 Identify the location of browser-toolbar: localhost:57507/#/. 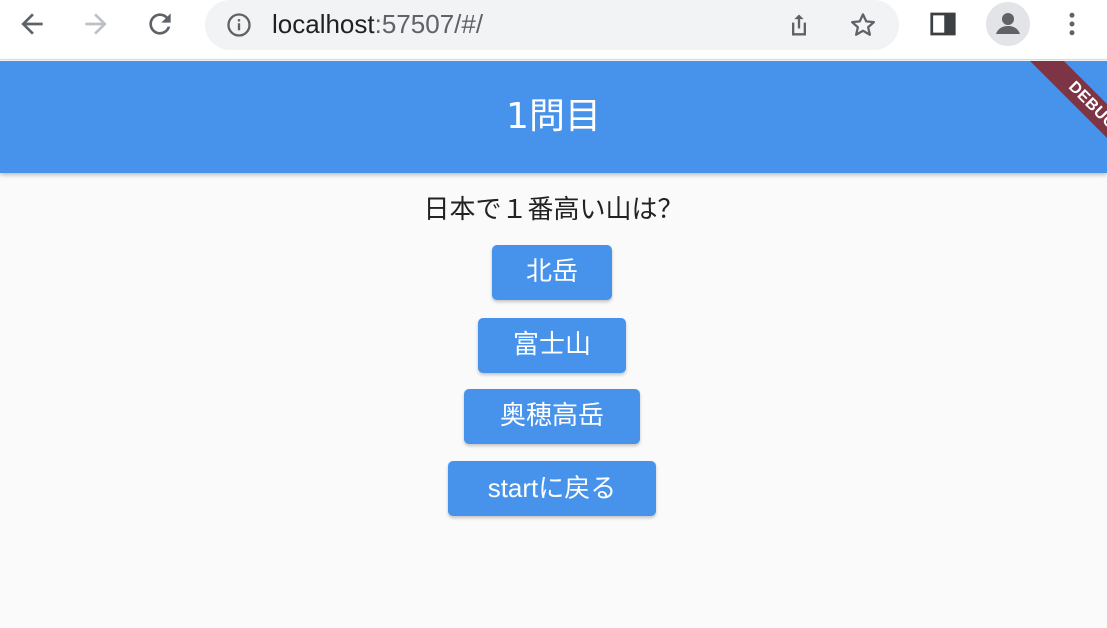
(553, 30).